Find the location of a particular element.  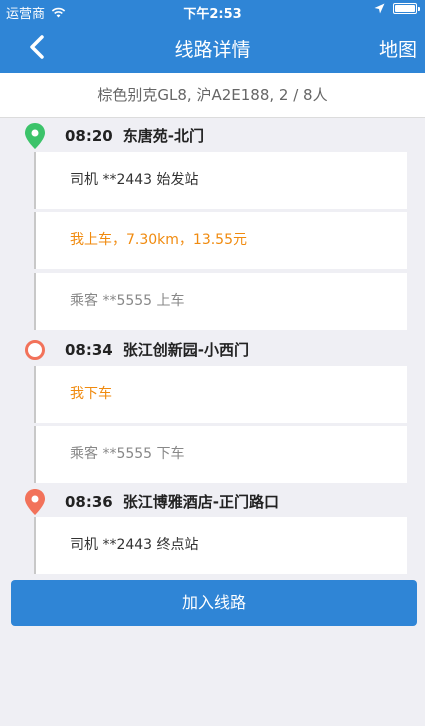

map-button: 地图 is located at coordinates (398, 48).